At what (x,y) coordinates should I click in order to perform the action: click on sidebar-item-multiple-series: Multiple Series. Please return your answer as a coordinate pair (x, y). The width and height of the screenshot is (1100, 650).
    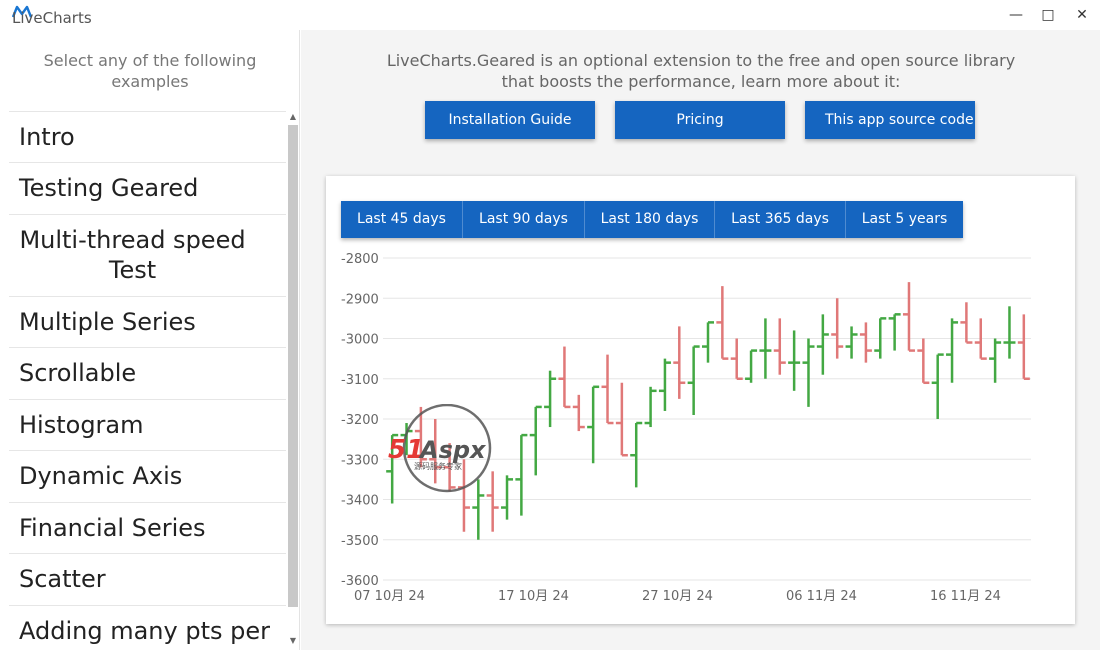
    Looking at the image, I should click on (147, 321).